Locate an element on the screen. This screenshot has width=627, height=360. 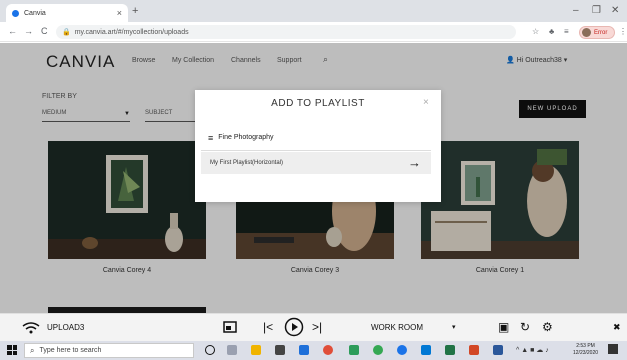
word-icon is located at coordinates (498, 350).